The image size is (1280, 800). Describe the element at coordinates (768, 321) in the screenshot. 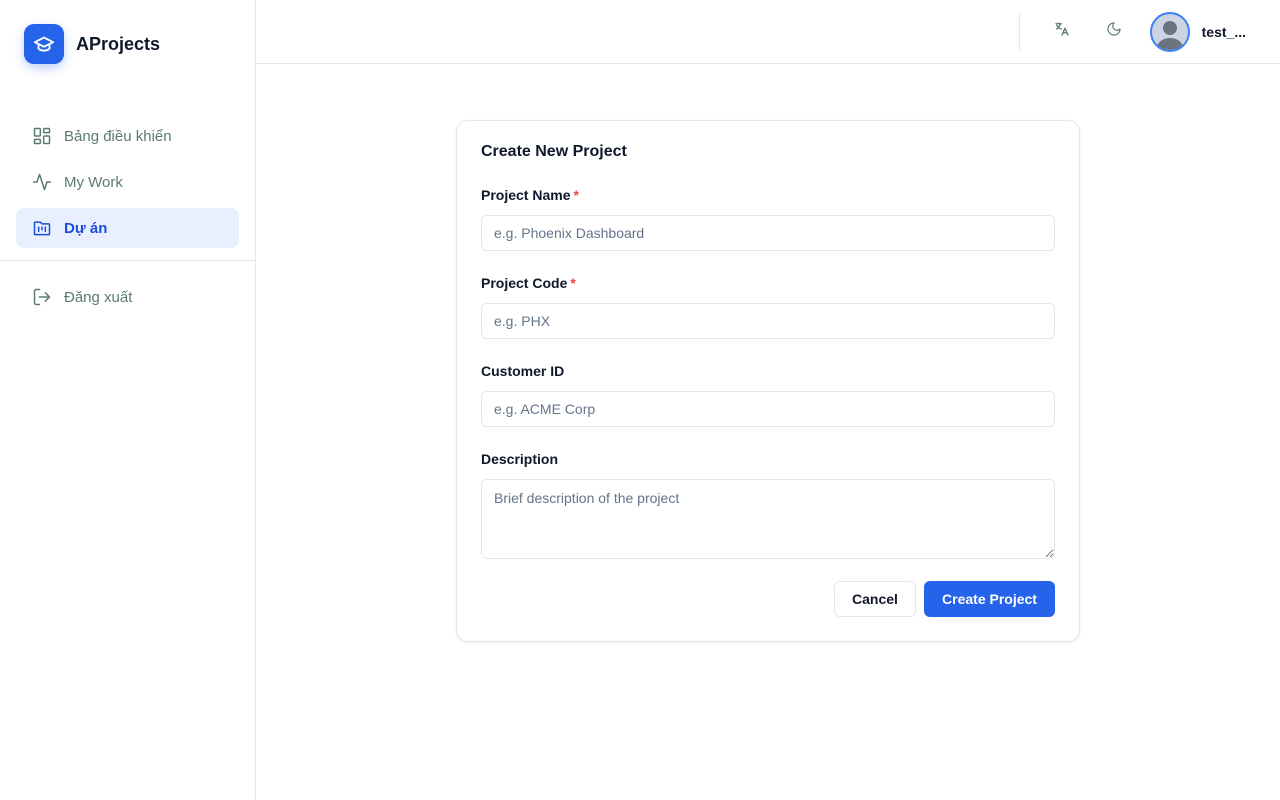

I see `project-code-input` at that location.